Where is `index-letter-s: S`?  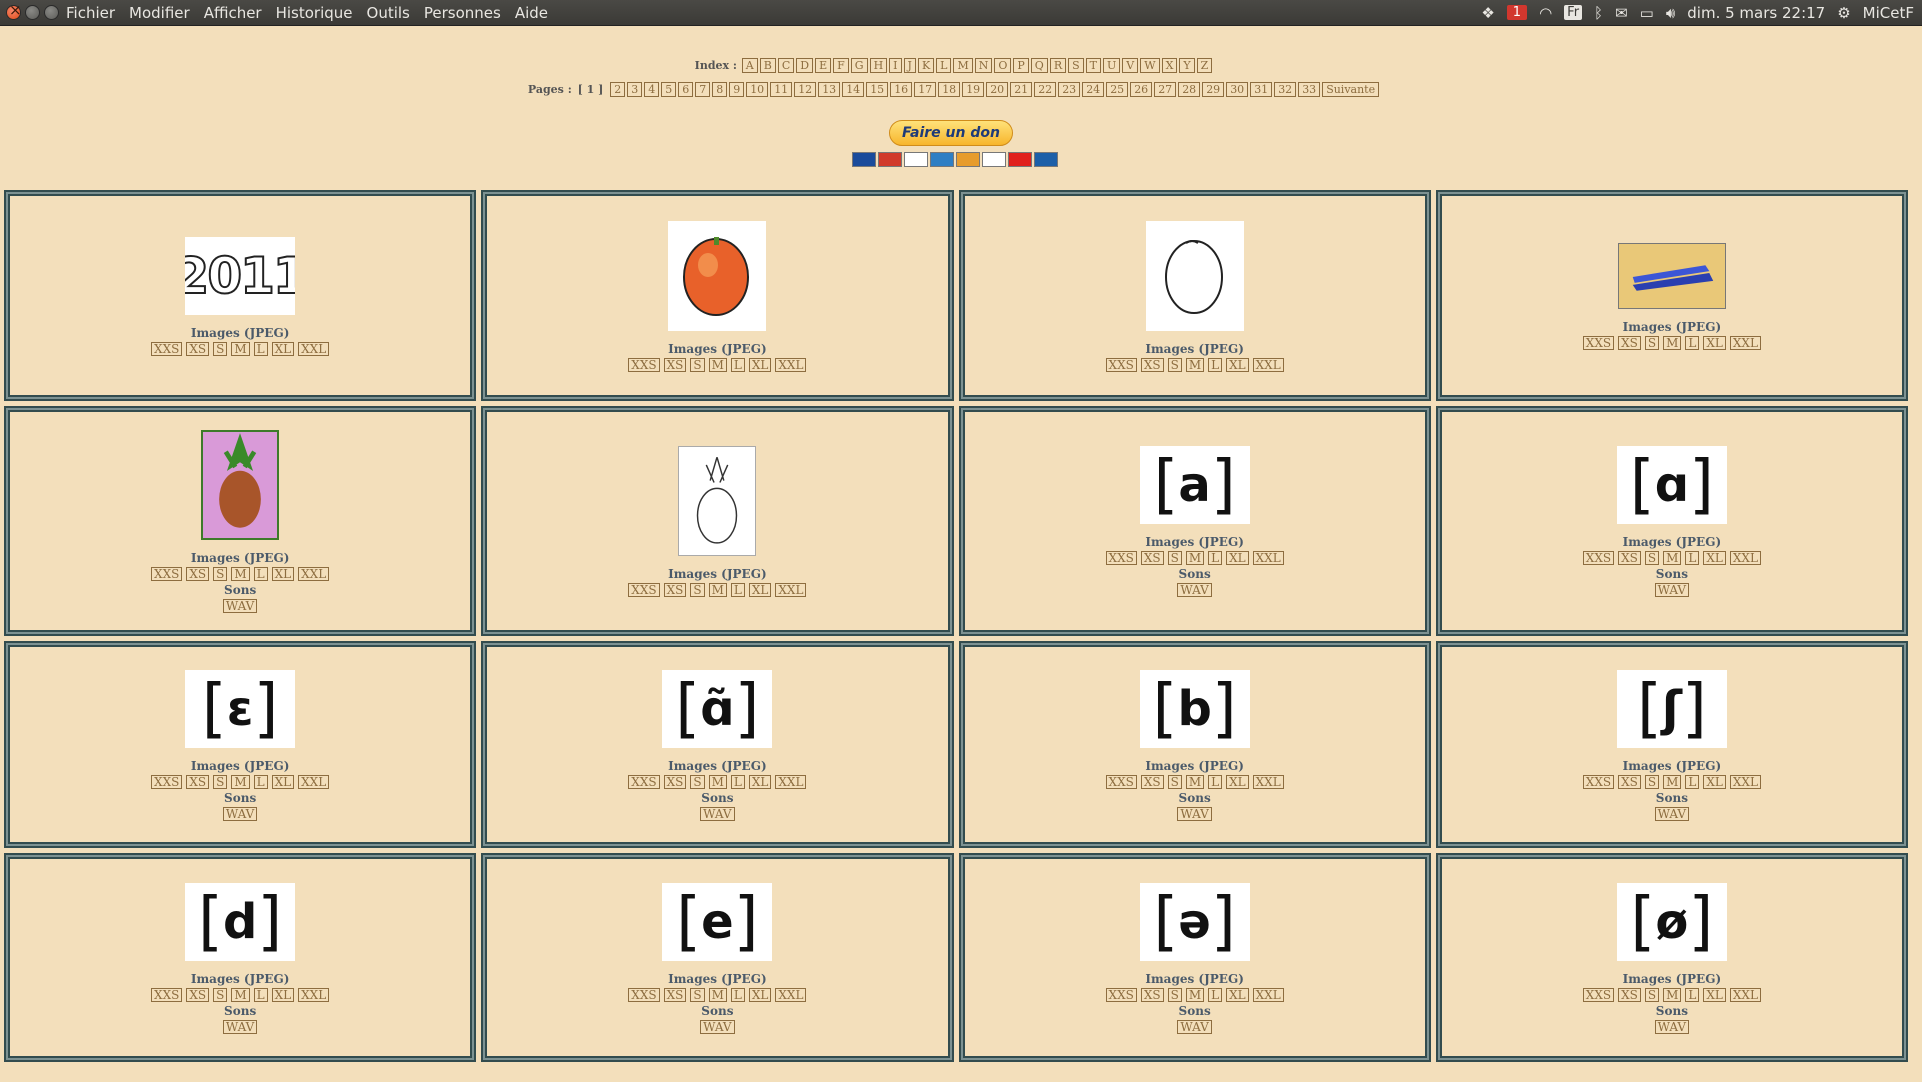
index-letter-s: S is located at coordinates (1076, 65).